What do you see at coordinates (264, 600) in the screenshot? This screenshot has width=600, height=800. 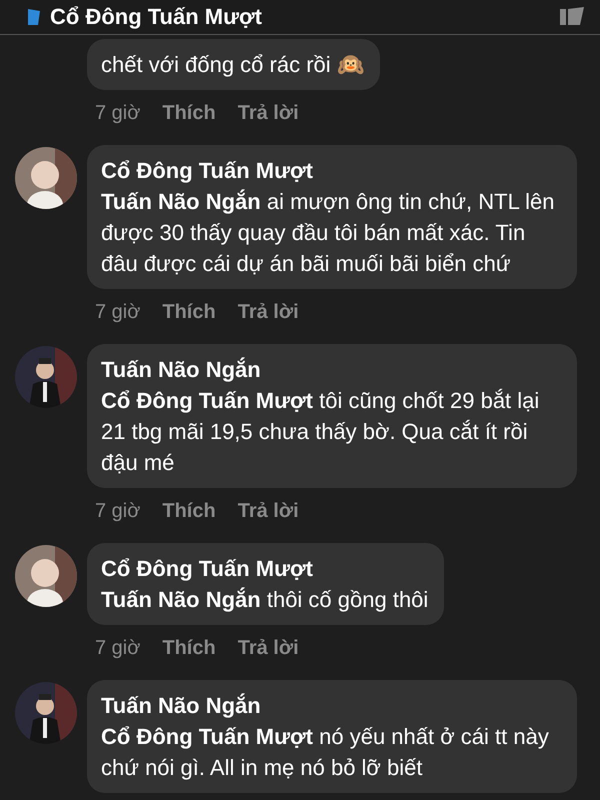 I see `comment-text: Tuấn Não Ngắn thôi cố gồng thôi` at bounding box center [264, 600].